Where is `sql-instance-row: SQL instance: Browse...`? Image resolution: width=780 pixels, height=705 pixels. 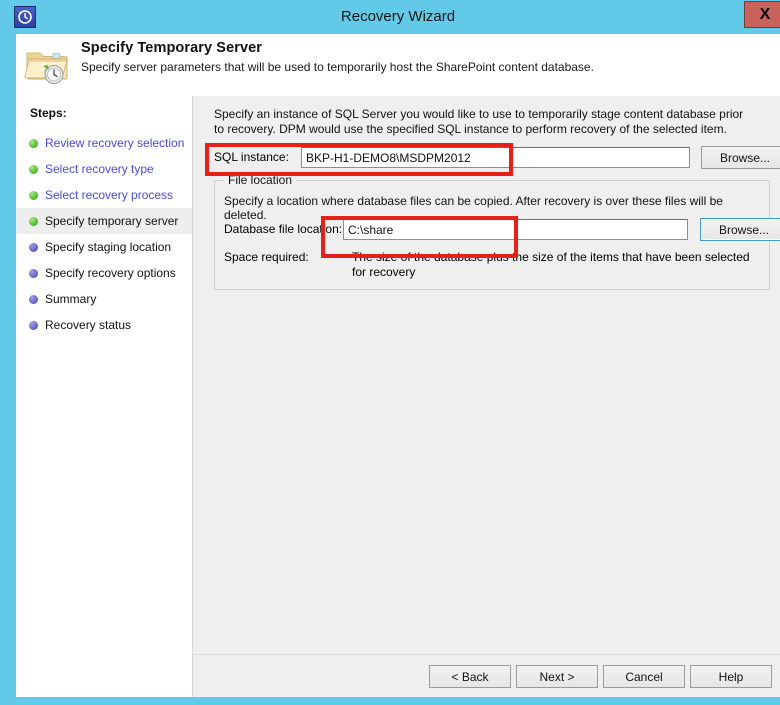
sql-instance-row: SQL instance: Browse... is located at coordinates (497, 157).